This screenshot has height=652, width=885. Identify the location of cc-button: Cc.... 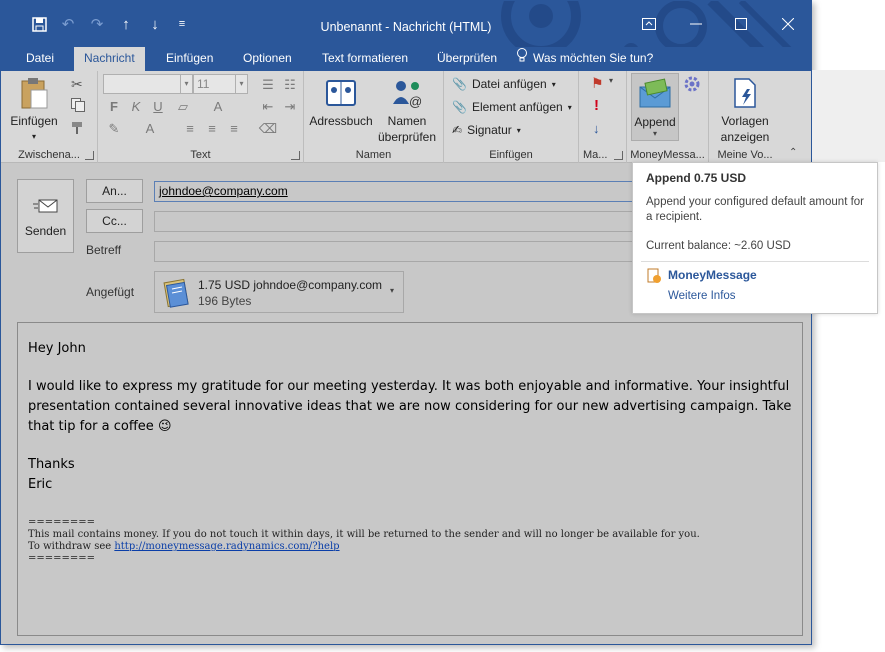
(114, 221).